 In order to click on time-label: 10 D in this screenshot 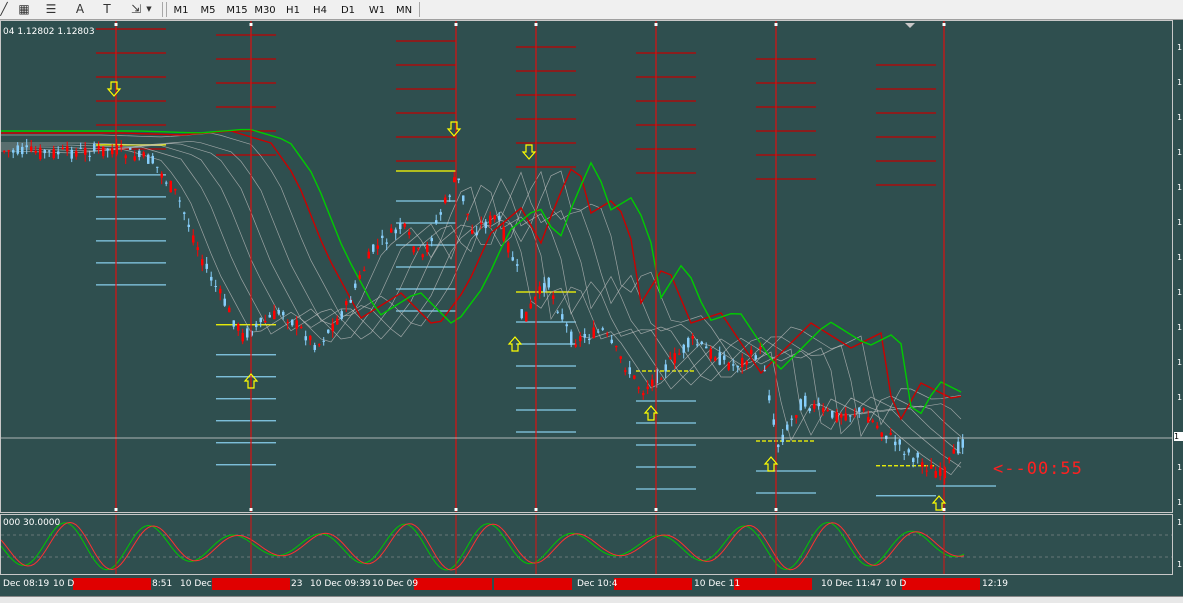, I will do `click(64, 584)`.